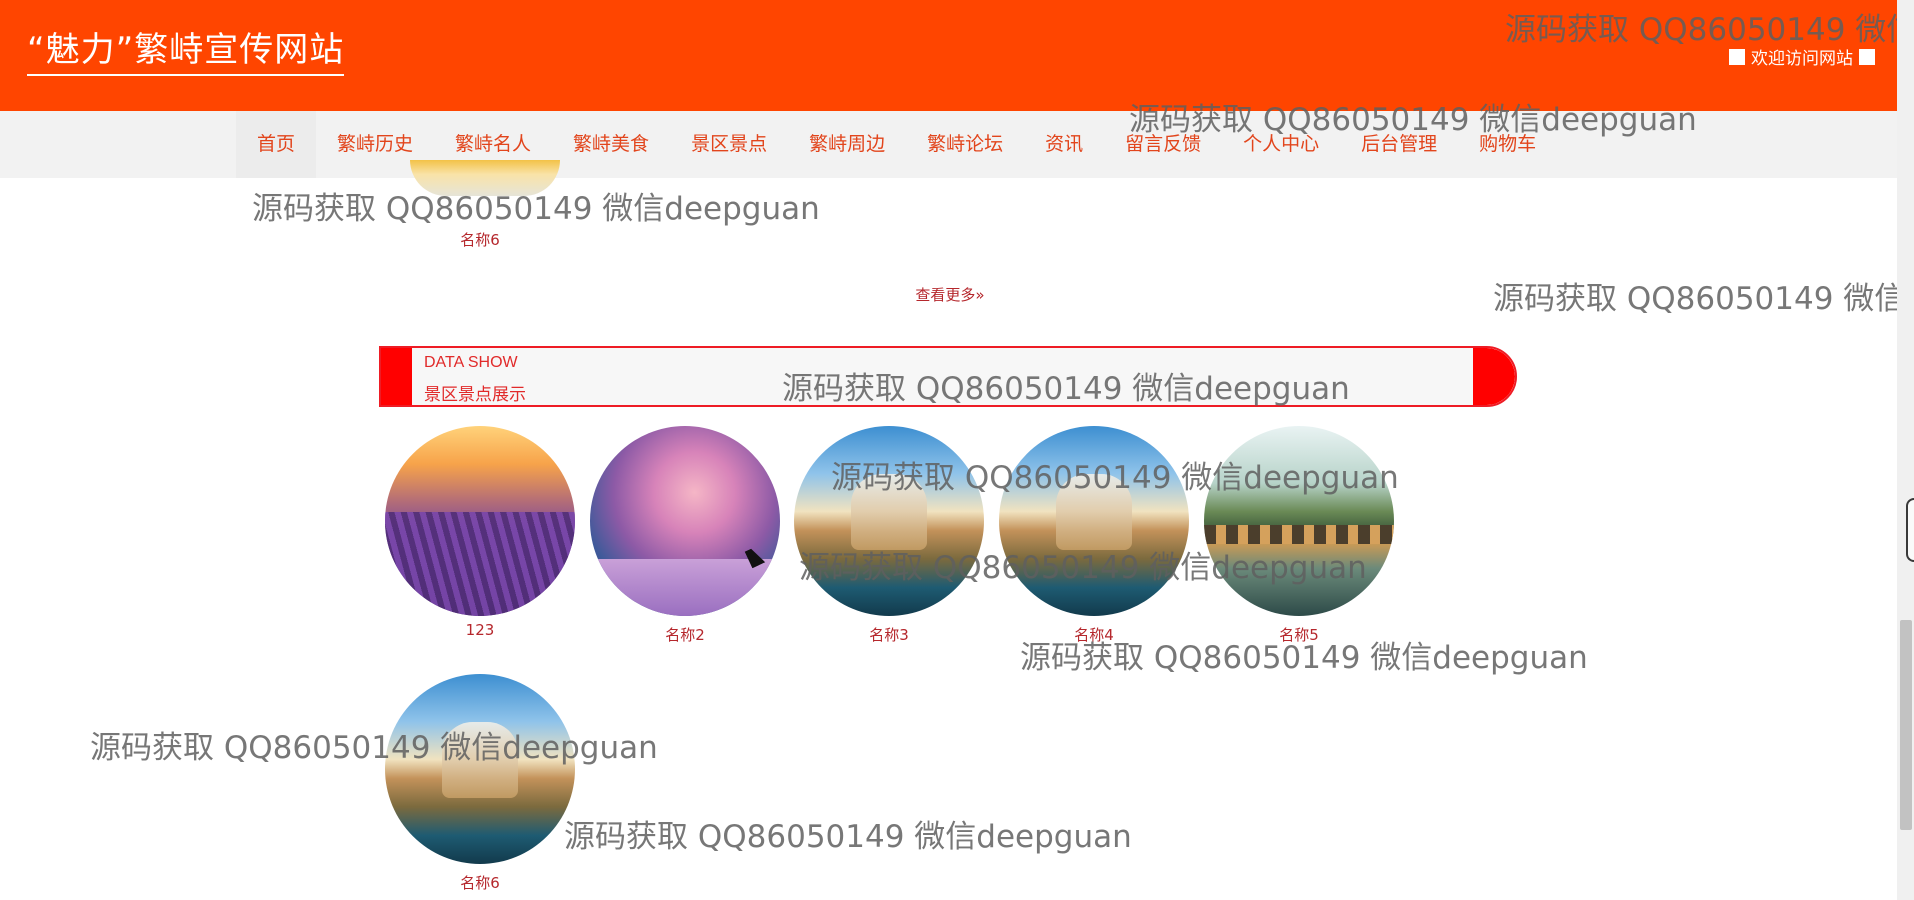  Describe the element at coordinates (847, 144) in the screenshot. I see `nav-item-surroundings: 繁峙周边` at that location.